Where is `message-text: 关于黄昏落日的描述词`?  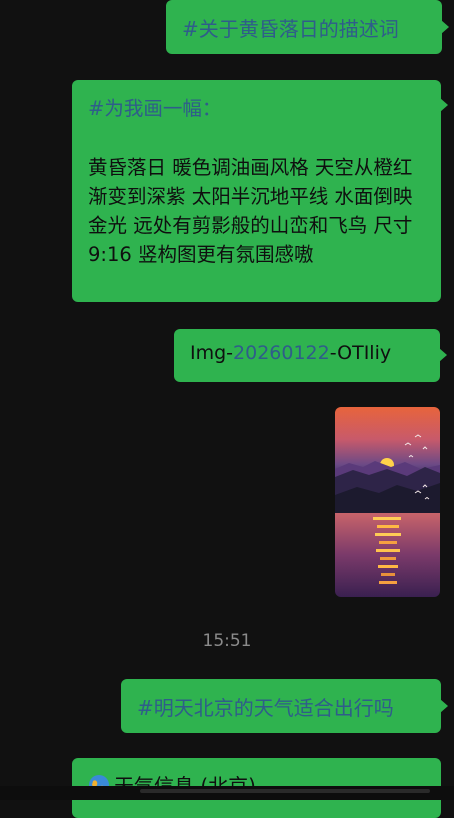 message-text: 关于黄昏落日的描述词 is located at coordinates (298, 29).